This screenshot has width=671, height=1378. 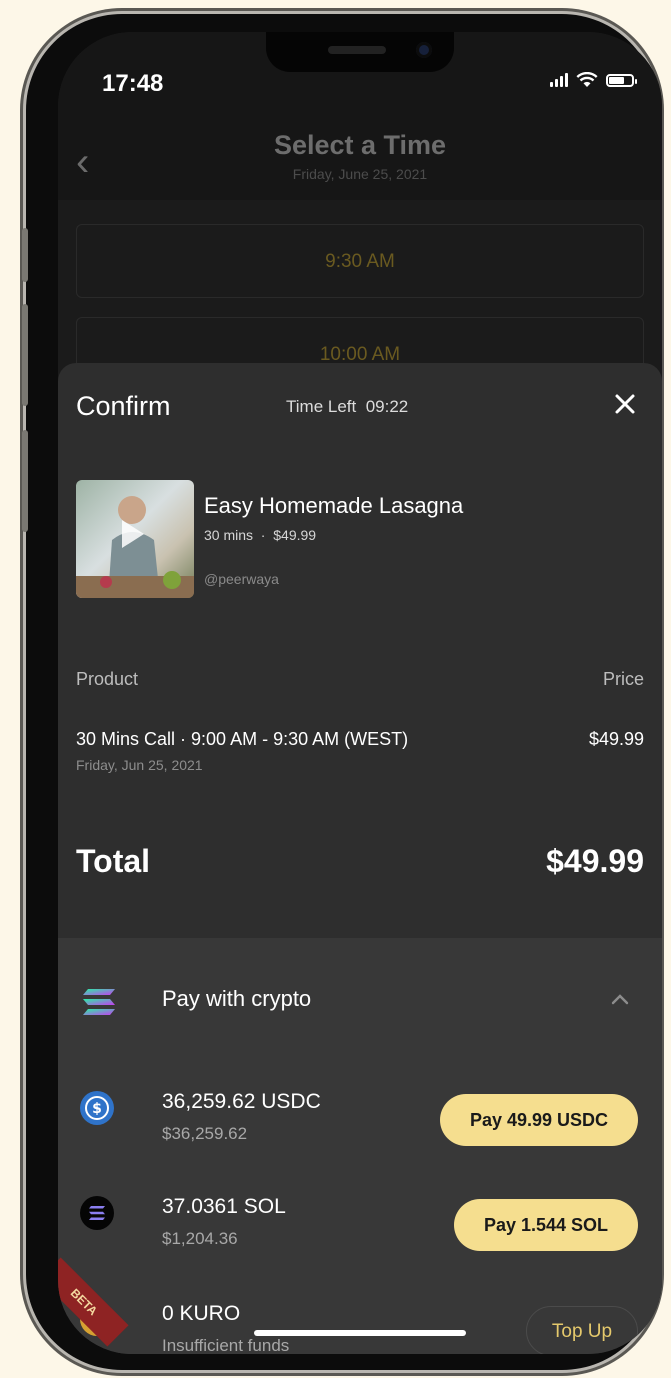 What do you see at coordinates (139, 765) in the screenshot?
I see `line-item-date: Friday, Jun 25, 2021` at bounding box center [139, 765].